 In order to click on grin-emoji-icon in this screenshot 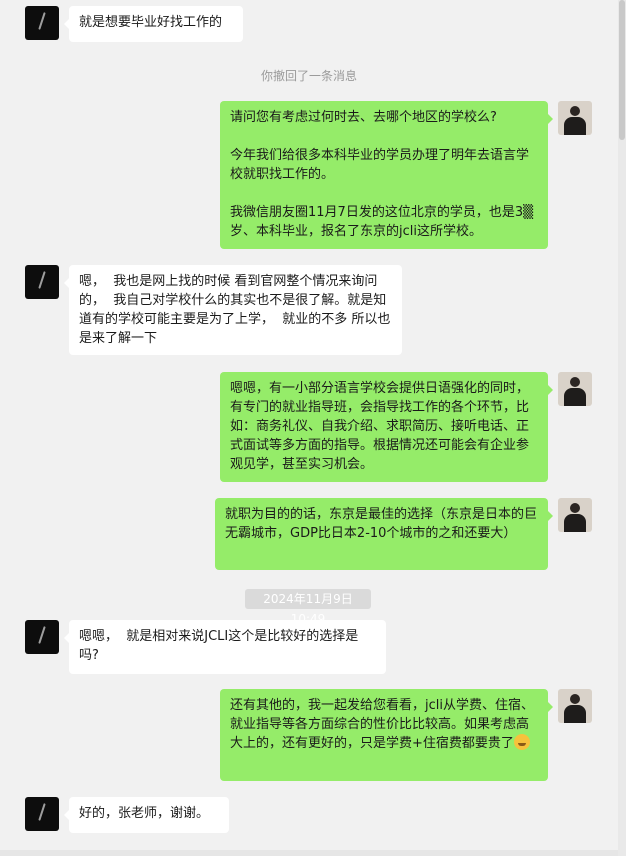, I will do `click(521, 742)`.